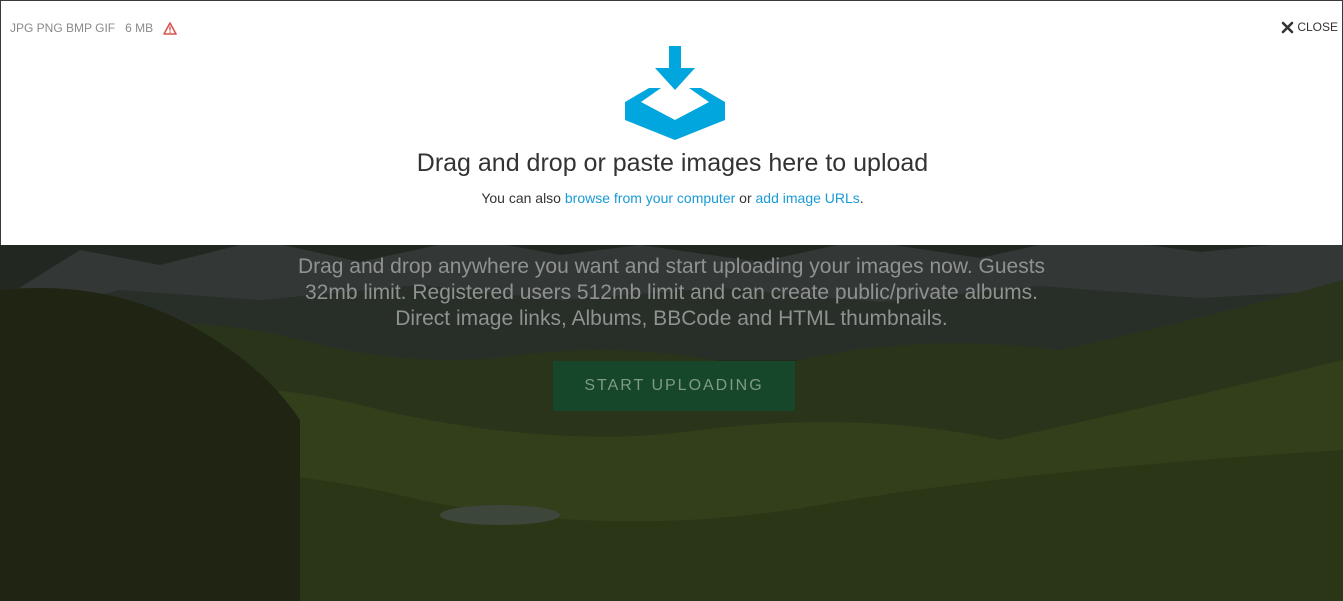 This screenshot has height=601, width=1343. I want to click on upload-sub-suffix: ., so click(861, 198).